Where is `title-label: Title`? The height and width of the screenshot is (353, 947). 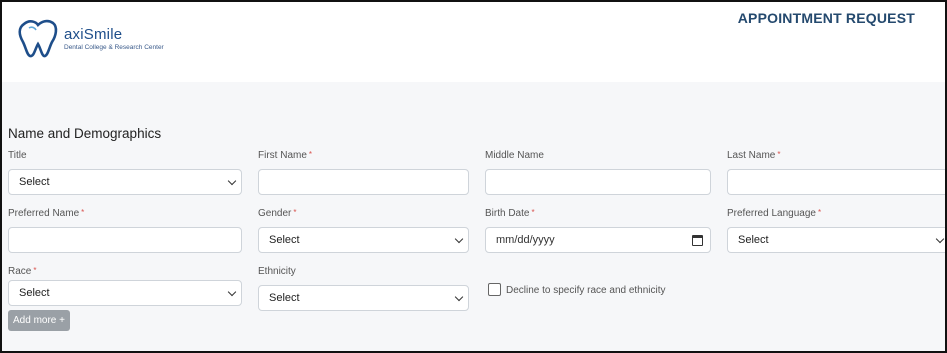 title-label: Title is located at coordinates (17, 155).